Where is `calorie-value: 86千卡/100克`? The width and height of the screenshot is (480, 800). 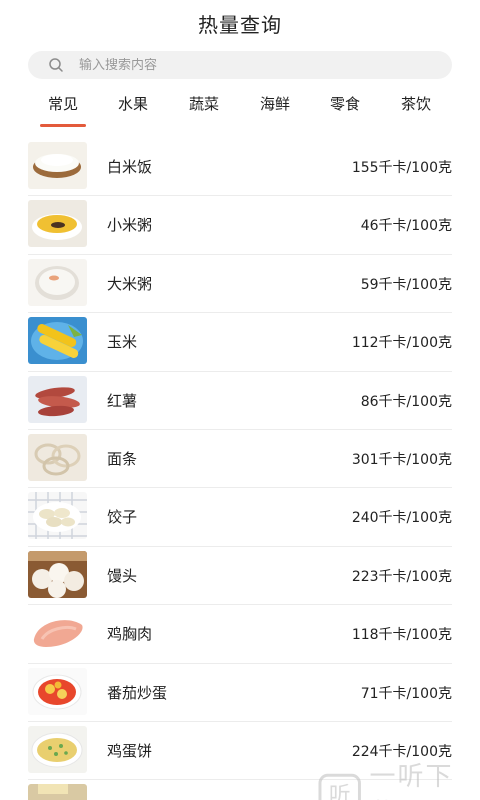
calorie-value: 86千卡/100克 is located at coordinates (406, 401).